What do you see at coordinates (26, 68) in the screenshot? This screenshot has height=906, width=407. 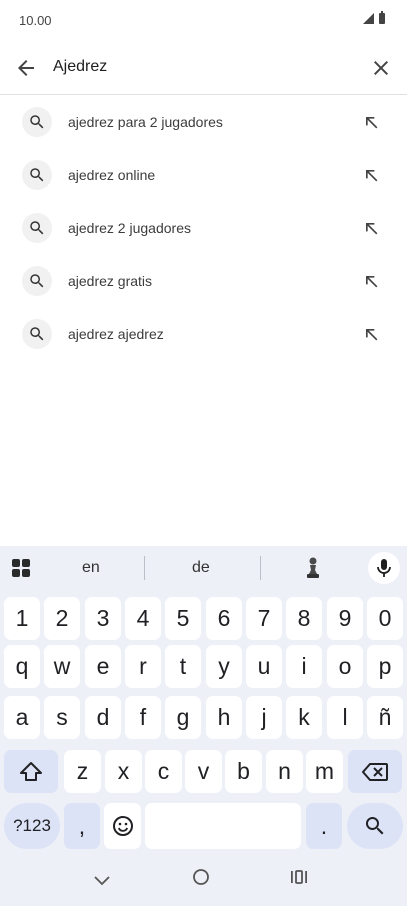 I see `back-arrow-icon` at bounding box center [26, 68].